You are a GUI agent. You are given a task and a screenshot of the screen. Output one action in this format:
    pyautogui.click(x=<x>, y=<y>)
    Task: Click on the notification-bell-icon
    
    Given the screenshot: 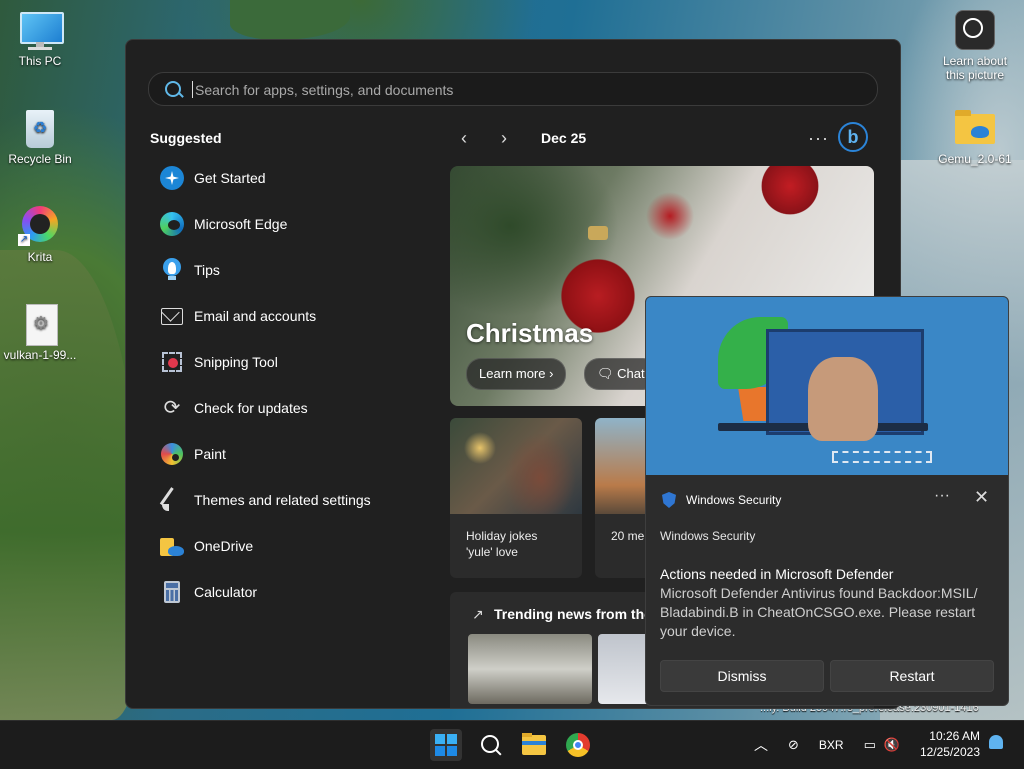 What is the action you would take?
    pyautogui.click(x=996, y=742)
    